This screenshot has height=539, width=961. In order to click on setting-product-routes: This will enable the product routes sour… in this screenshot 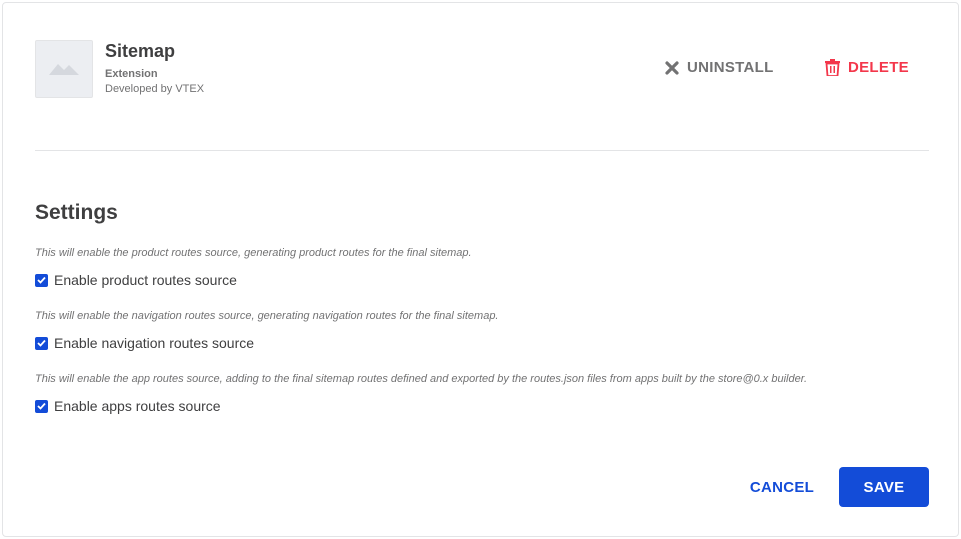, I will do `click(253, 267)`.